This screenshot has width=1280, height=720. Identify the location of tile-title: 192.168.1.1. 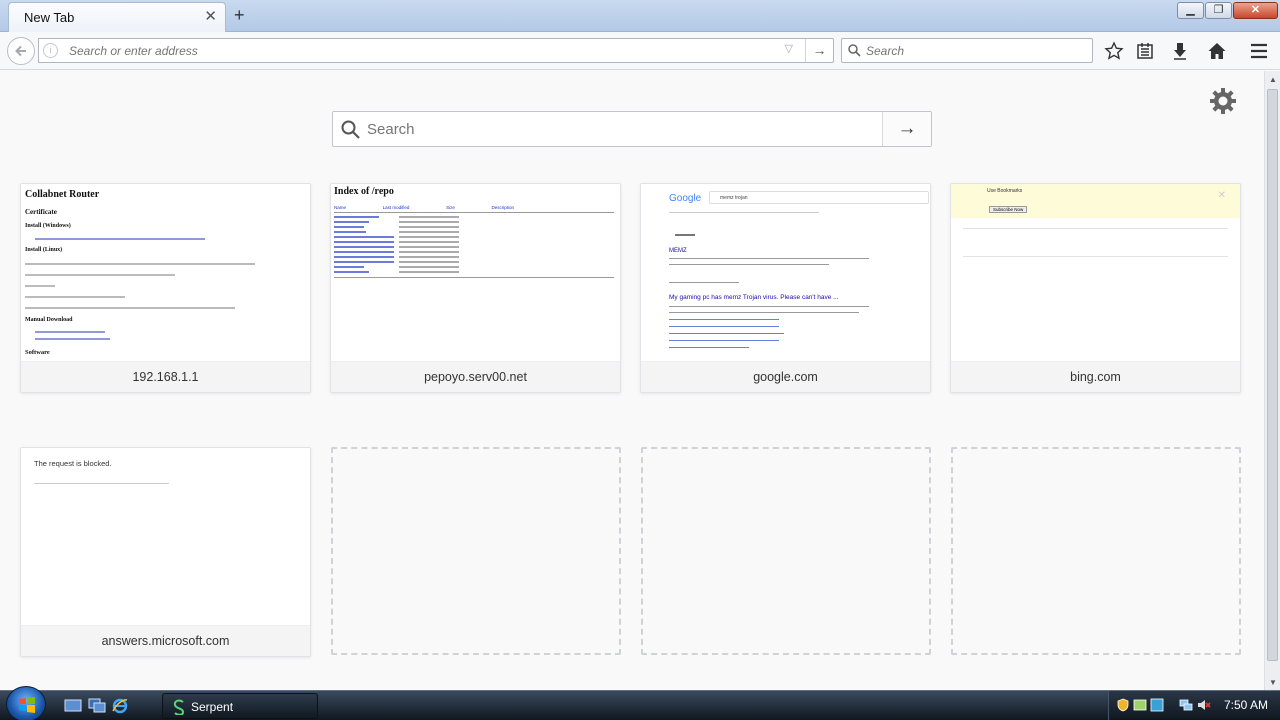
(165, 376).